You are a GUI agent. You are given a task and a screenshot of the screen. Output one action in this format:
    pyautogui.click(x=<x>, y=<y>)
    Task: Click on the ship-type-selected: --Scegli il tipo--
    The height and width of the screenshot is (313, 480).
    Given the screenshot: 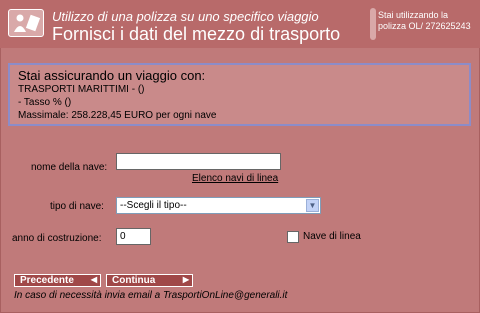 What is the action you would take?
    pyautogui.click(x=153, y=205)
    